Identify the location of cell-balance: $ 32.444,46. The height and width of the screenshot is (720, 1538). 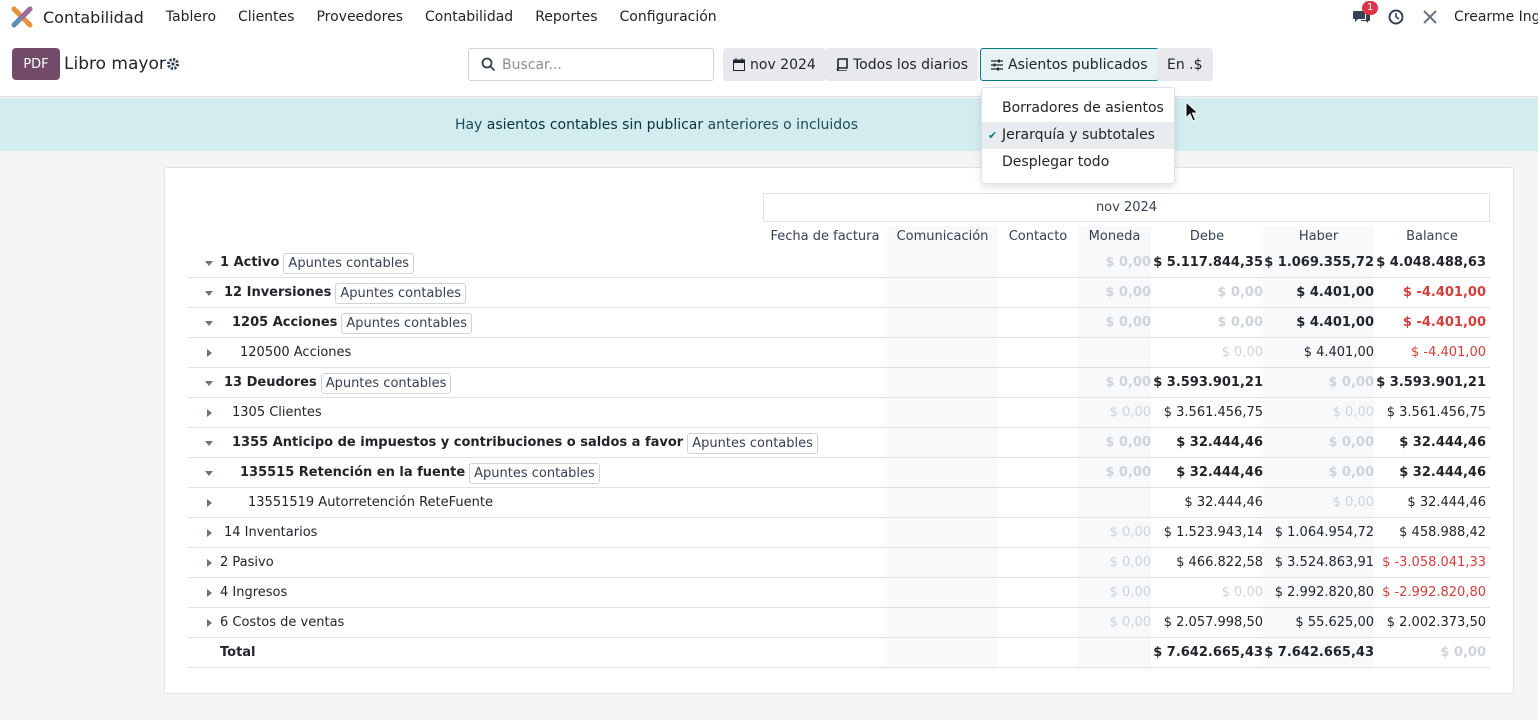
(1442, 472).